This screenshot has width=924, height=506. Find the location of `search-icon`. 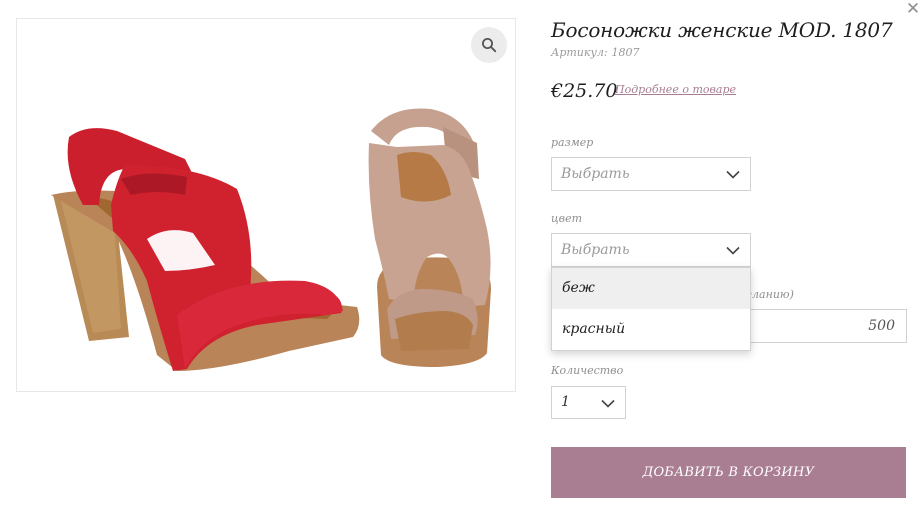

search-icon is located at coordinates (489, 45).